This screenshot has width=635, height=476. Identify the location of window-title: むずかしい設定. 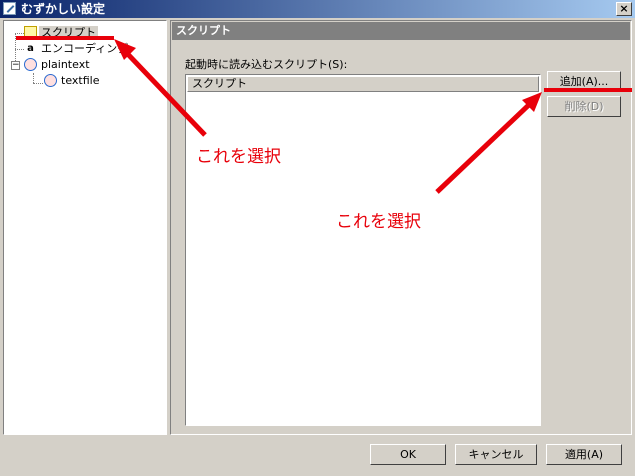
(63, 9).